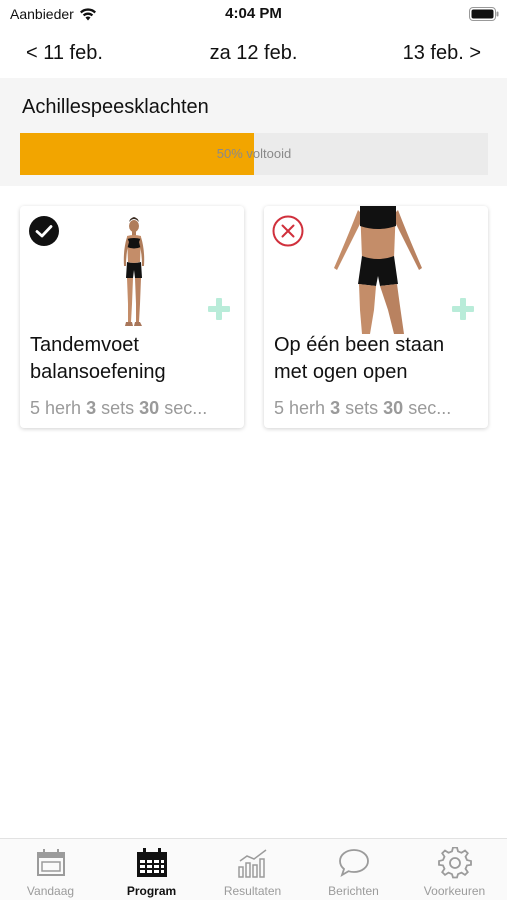  Describe the element at coordinates (252, 891) in the screenshot. I see `tab-label: Resultaten` at that location.